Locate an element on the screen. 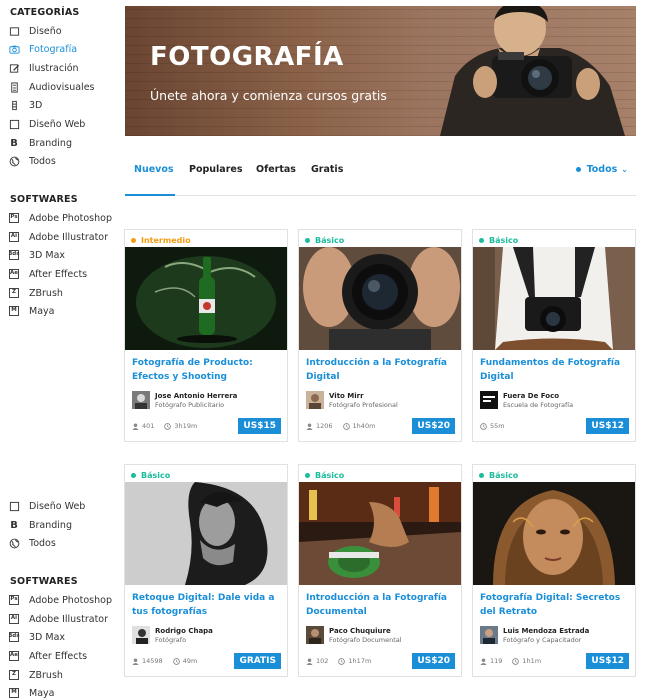  sidebar-item-label: Todos is located at coordinates (42, 543).